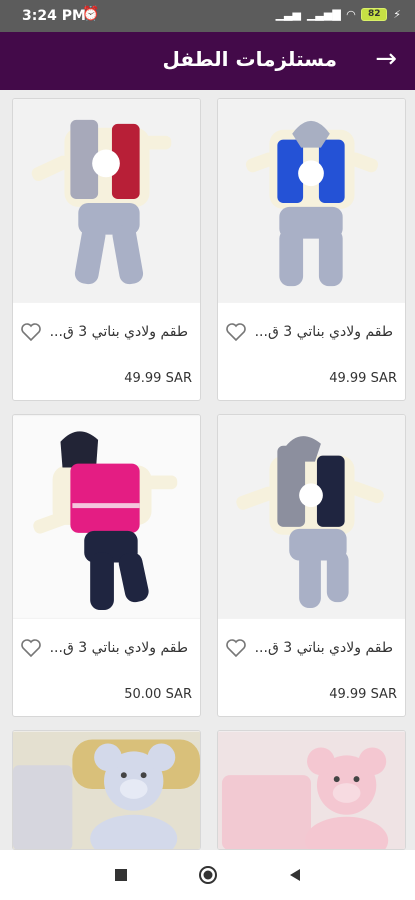 This screenshot has width=415, height=900. Describe the element at coordinates (91, 14) in the screenshot. I see `alarm-icon: ⏰` at that location.